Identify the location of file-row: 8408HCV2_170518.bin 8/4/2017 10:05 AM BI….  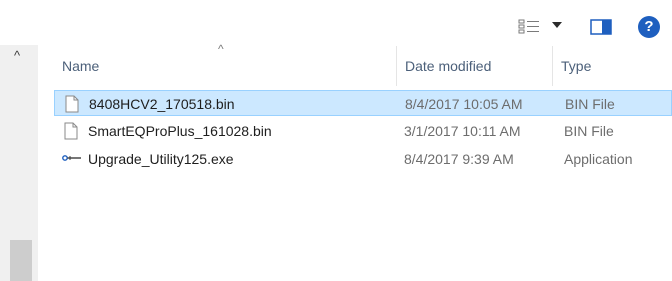
(363, 103).